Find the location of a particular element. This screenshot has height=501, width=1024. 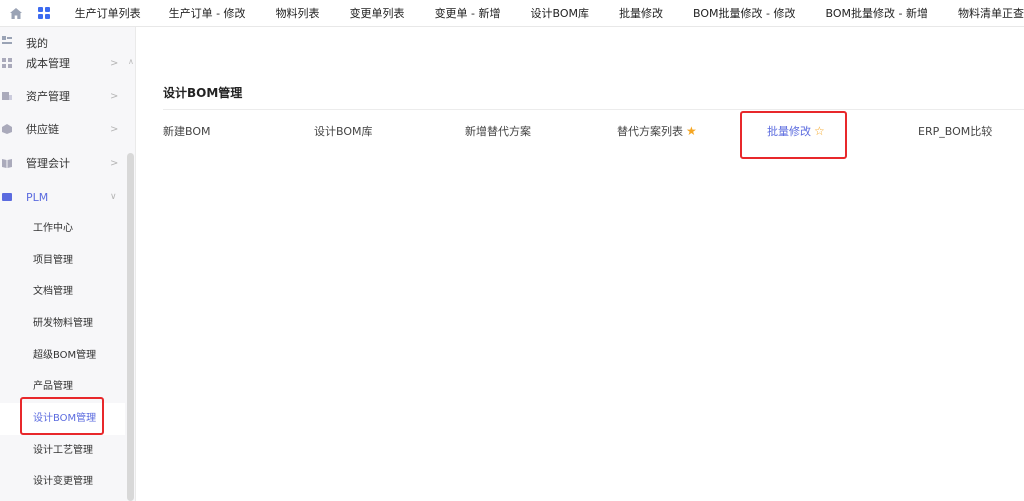

sidebar-subitem-rd-material-management: 研发物料管理 is located at coordinates (62, 324).